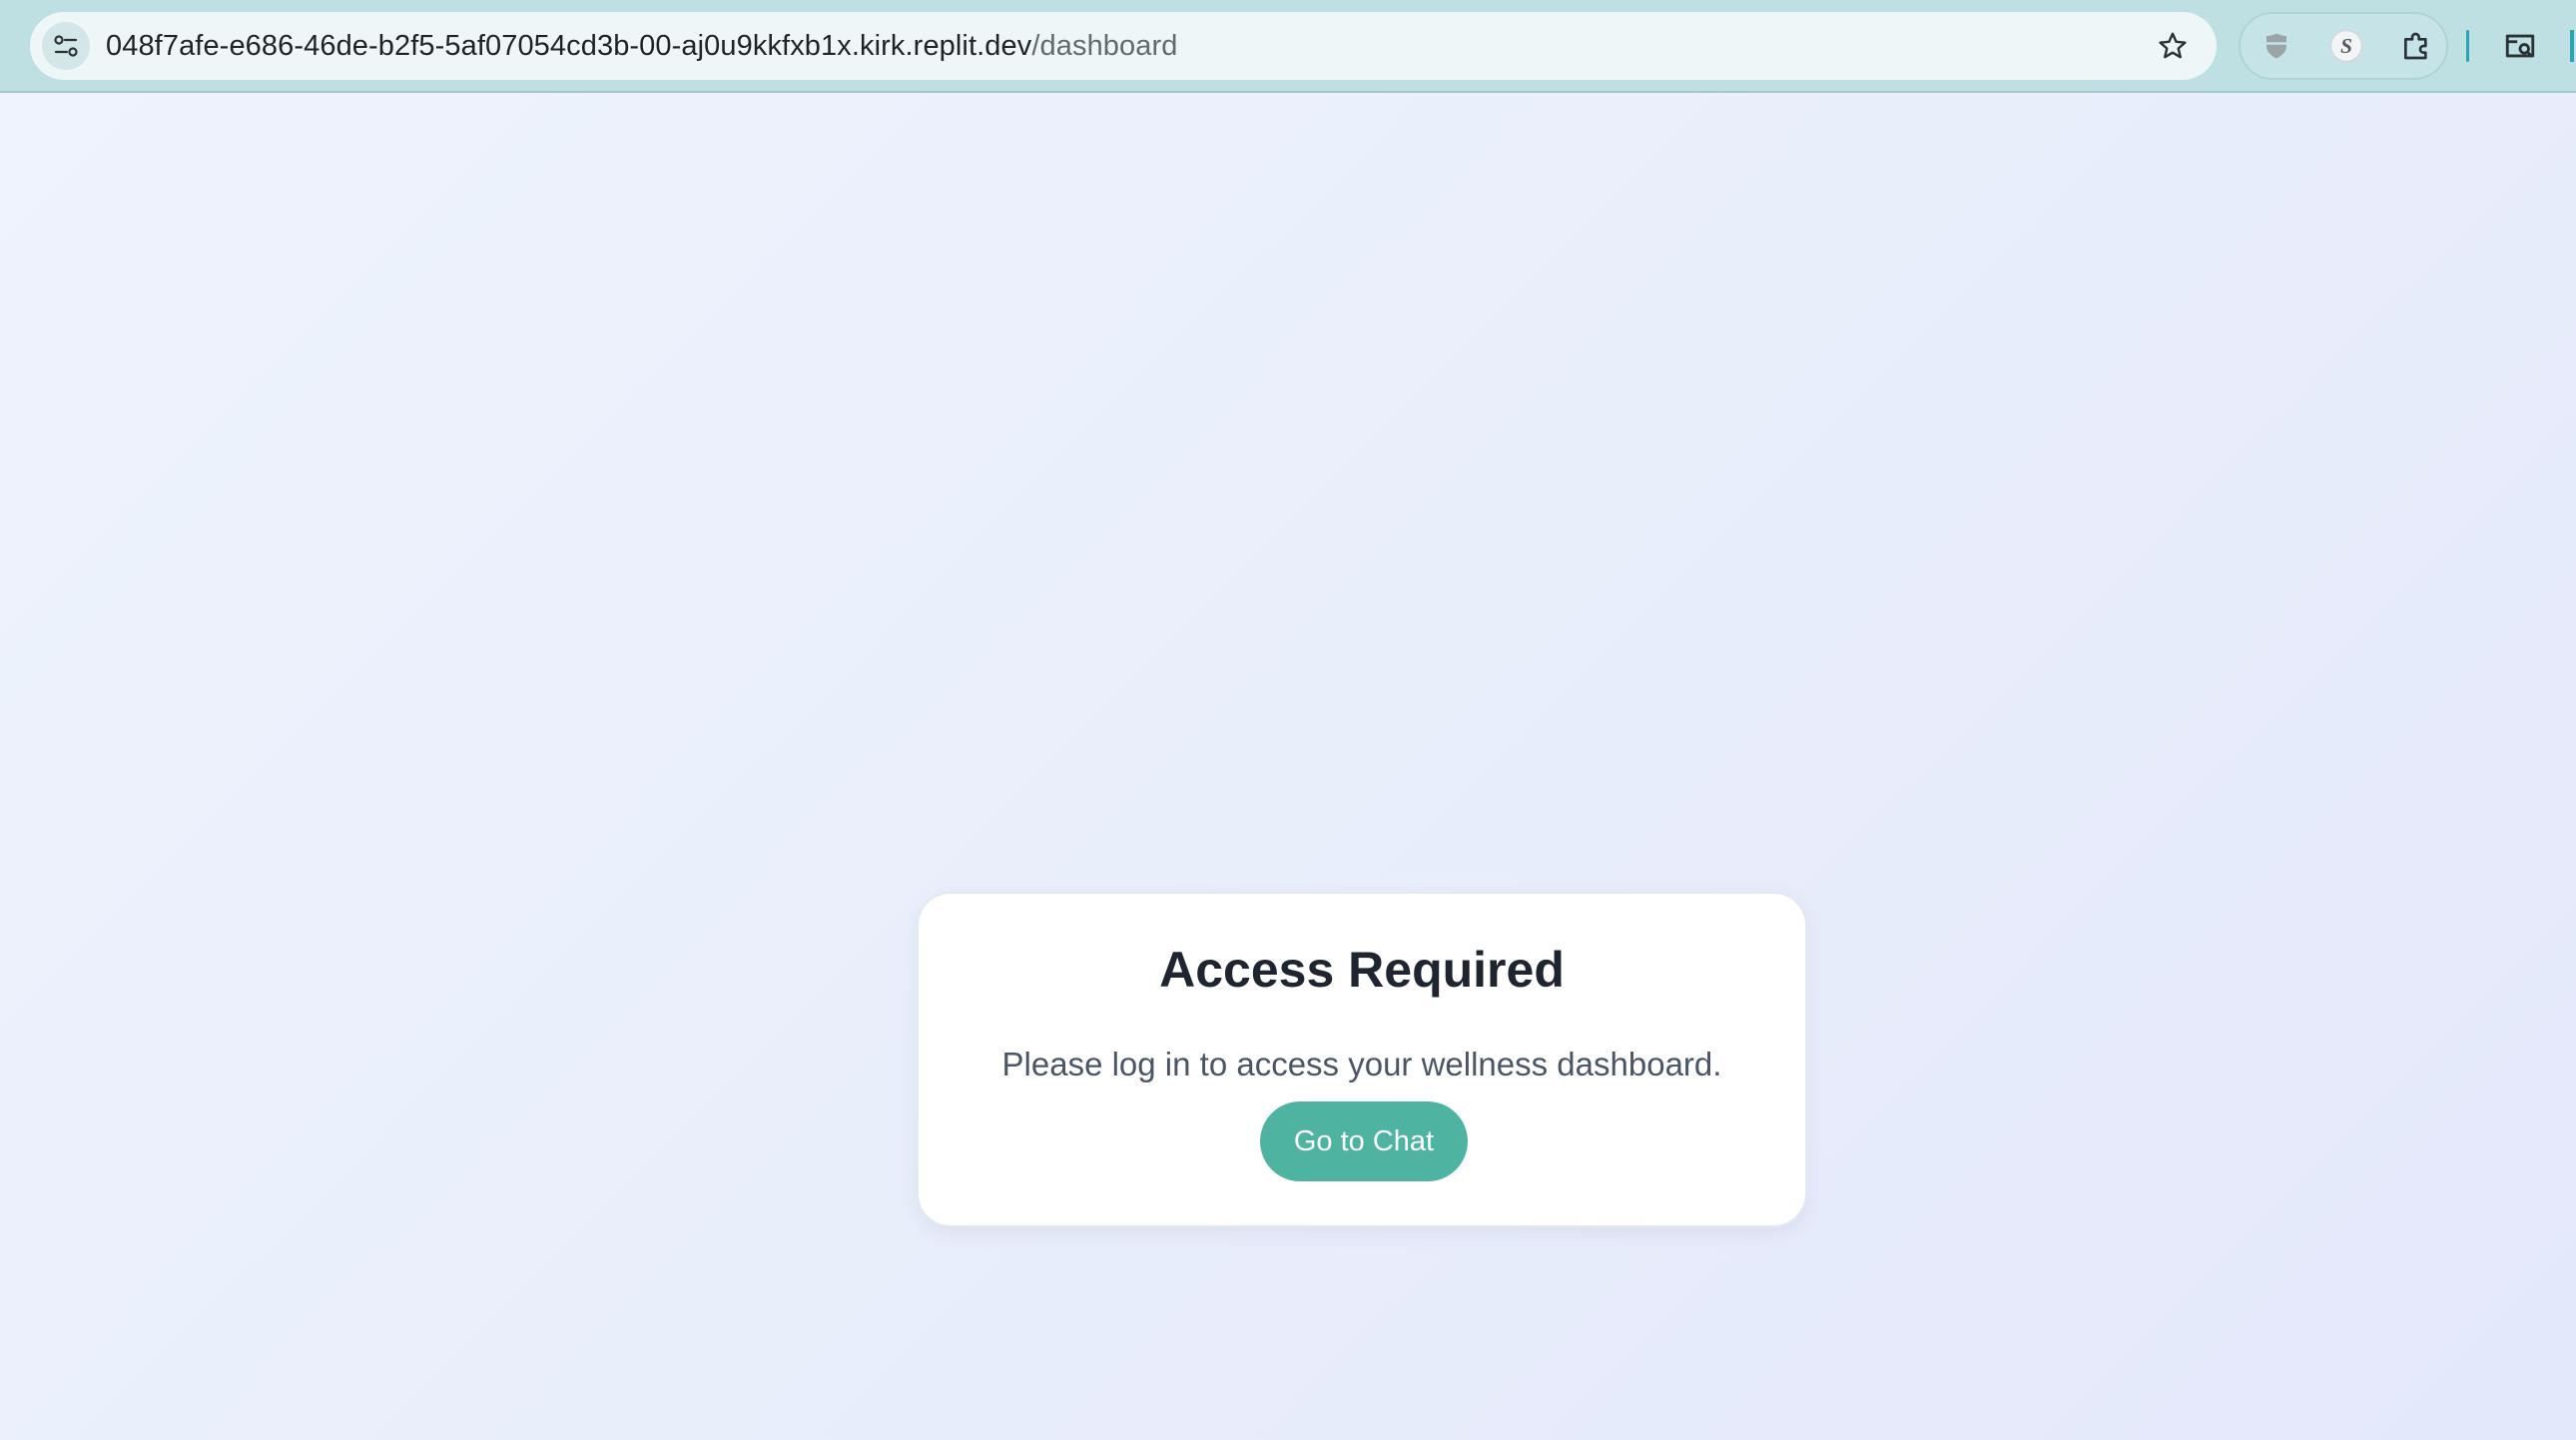 The width and height of the screenshot is (2576, 1440). What do you see at coordinates (2416, 46) in the screenshot?
I see `puzzle-extensions-icon` at bounding box center [2416, 46].